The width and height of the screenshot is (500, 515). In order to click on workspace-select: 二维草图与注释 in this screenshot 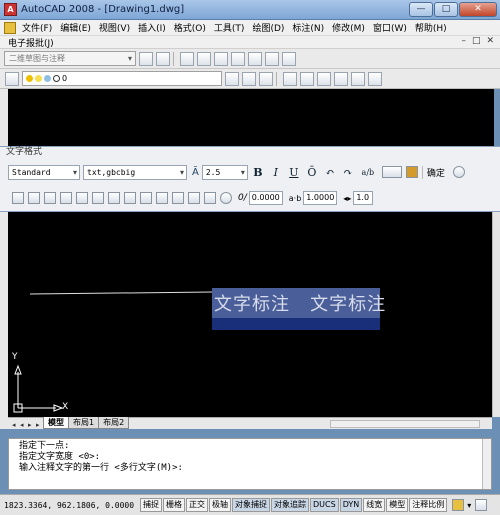, I will do `click(70, 58)`.